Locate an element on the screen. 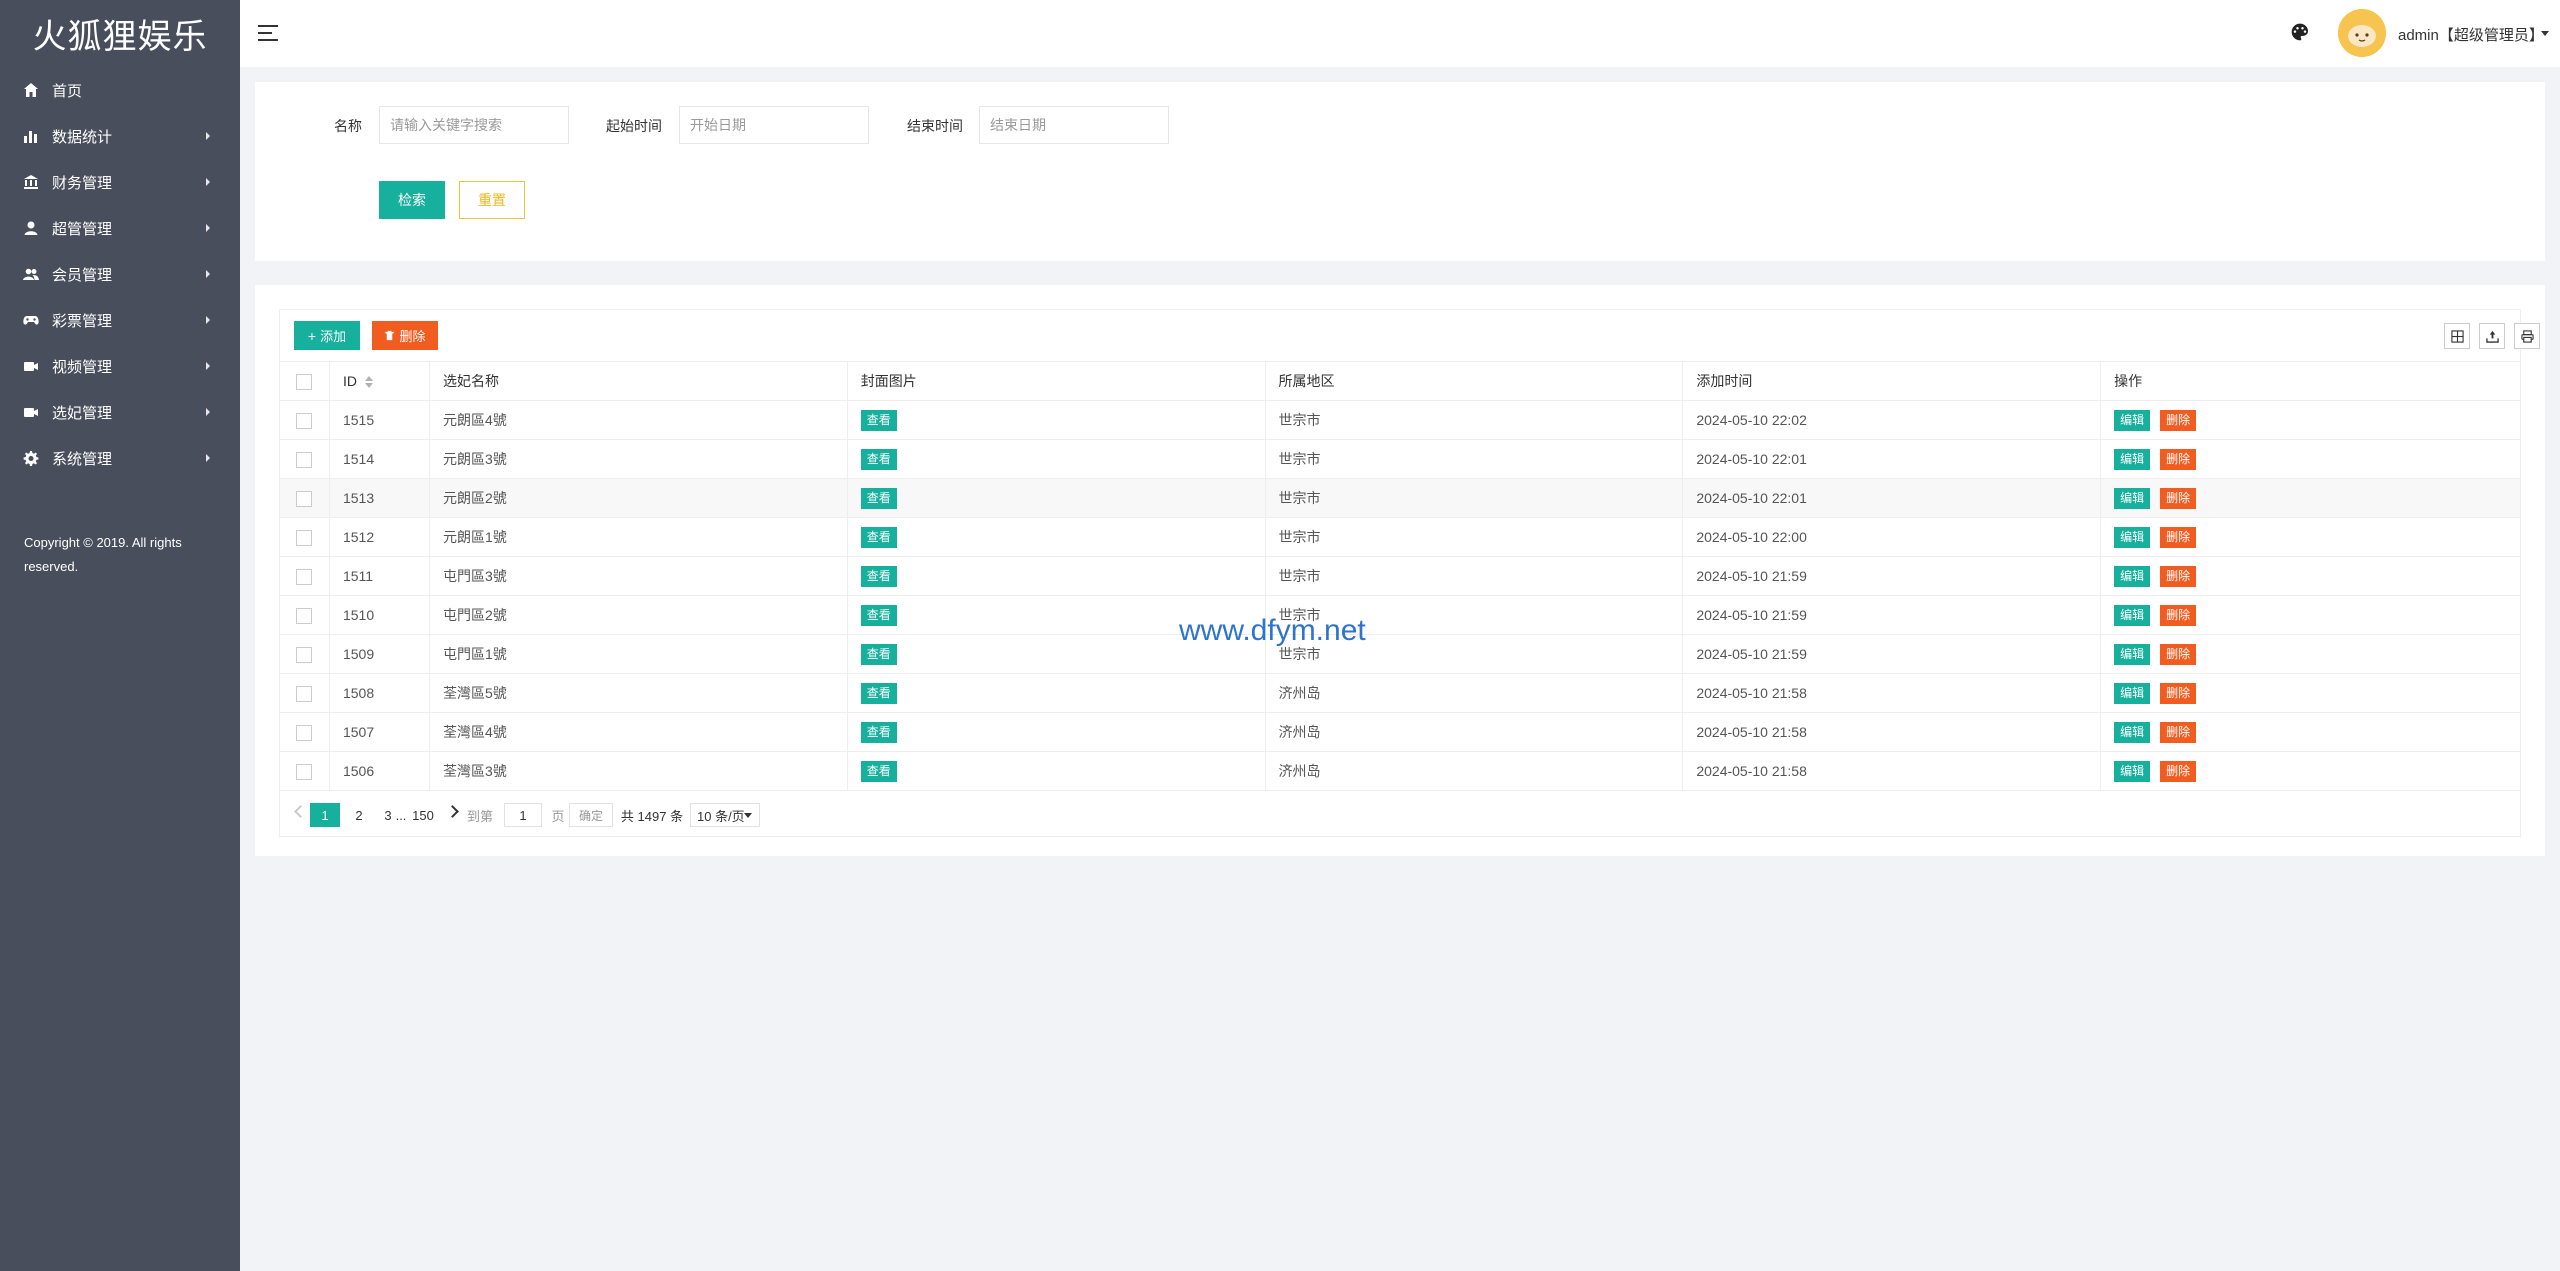 Image resolution: width=2560 pixels, height=1271 pixels. cell-time: 2024-05-10 22:01 is located at coordinates (1892, 459).